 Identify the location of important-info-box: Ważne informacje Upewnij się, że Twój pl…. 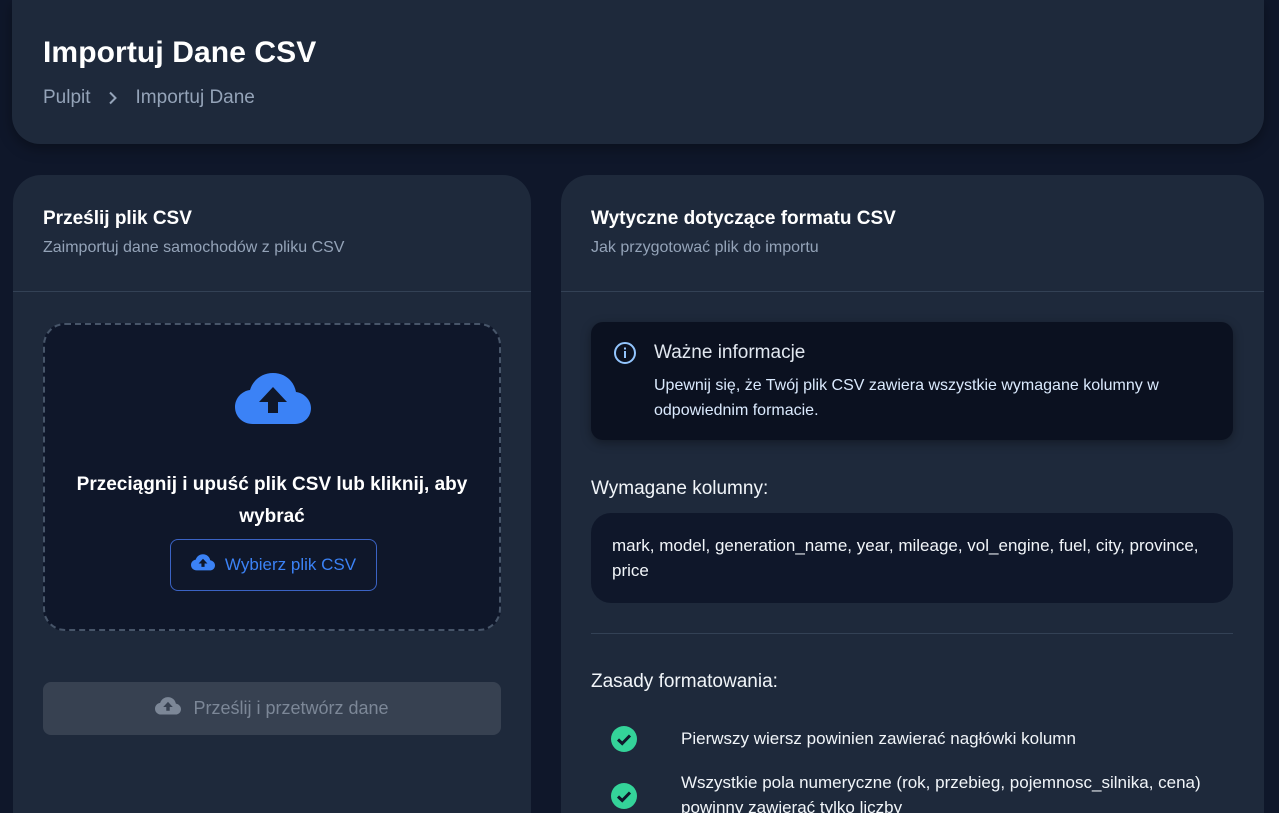
(912, 381).